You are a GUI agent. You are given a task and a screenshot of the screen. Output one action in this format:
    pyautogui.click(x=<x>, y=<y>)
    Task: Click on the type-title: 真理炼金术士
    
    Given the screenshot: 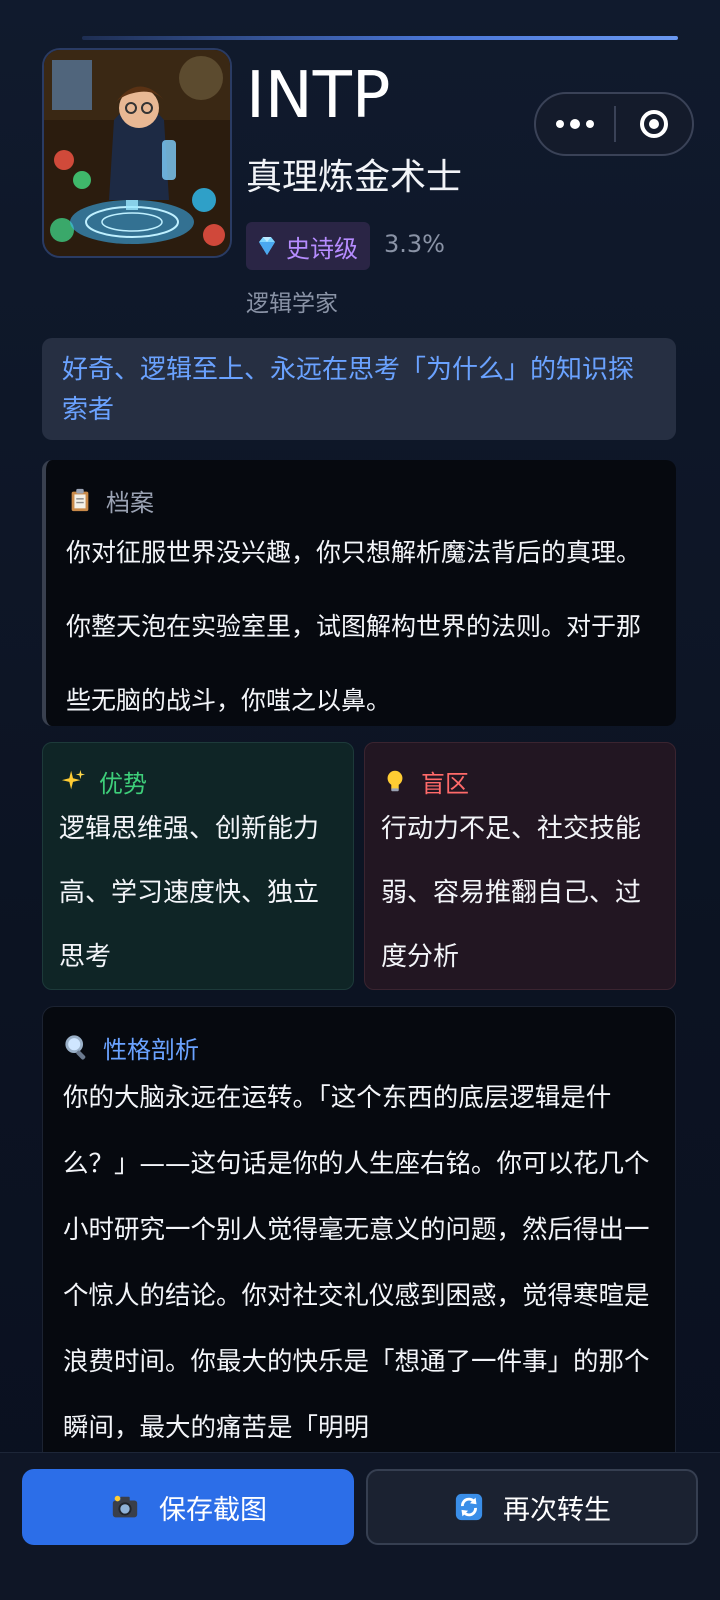 What is the action you would take?
    pyautogui.click(x=354, y=177)
    